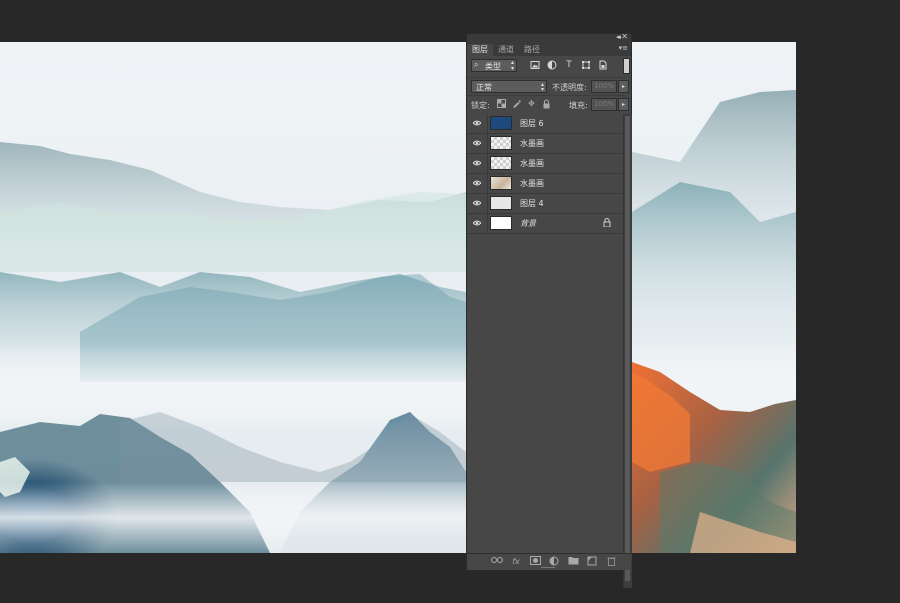 This screenshot has height=603, width=900. I want to click on type-filter-icon: T, so click(569, 65).